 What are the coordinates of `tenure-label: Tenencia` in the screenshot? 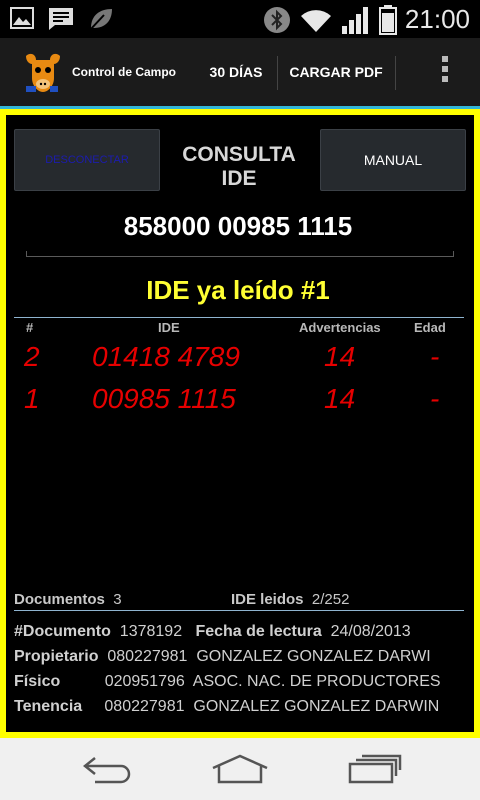 It's located at (48, 706).